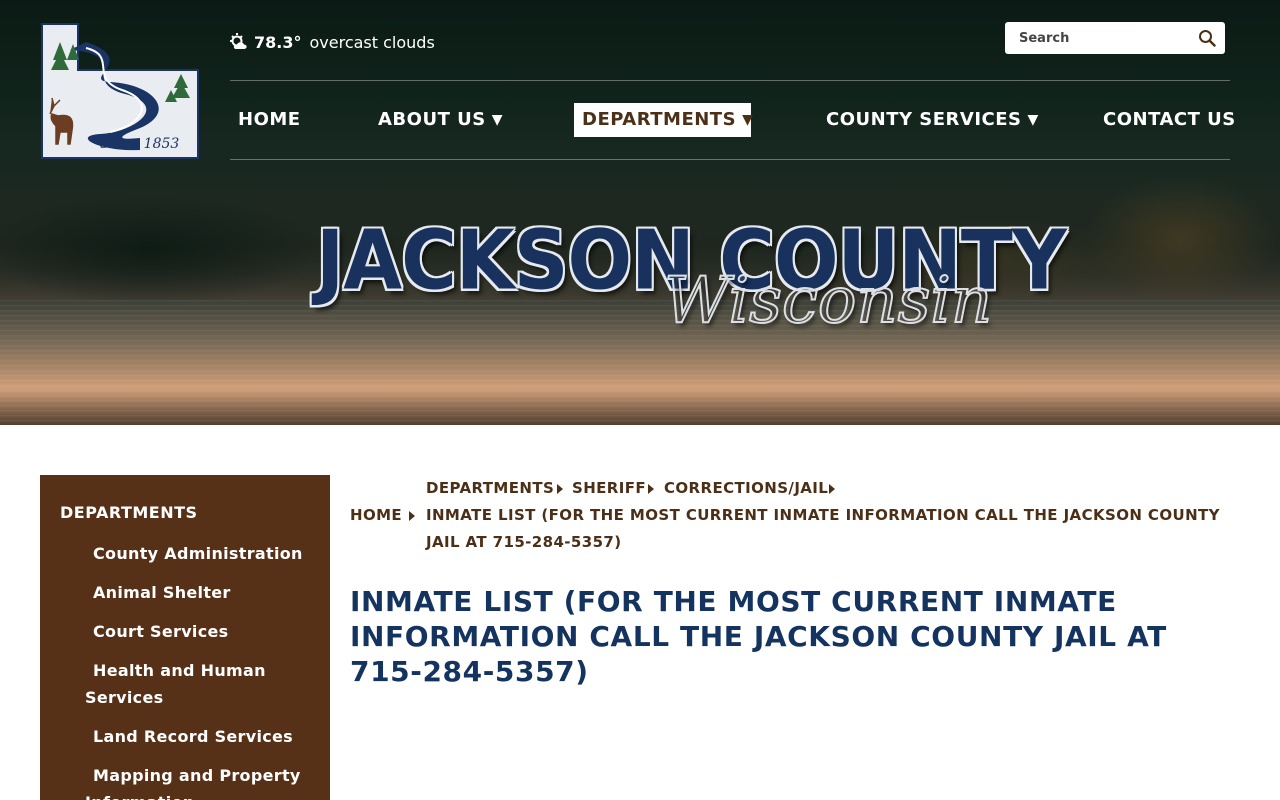 The image size is (1280, 800). What do you see at coordinates (659, 119) in the screenshot?
I see `nav-departments-label: DEPARTMENTS` at bounding box center [659, 119].